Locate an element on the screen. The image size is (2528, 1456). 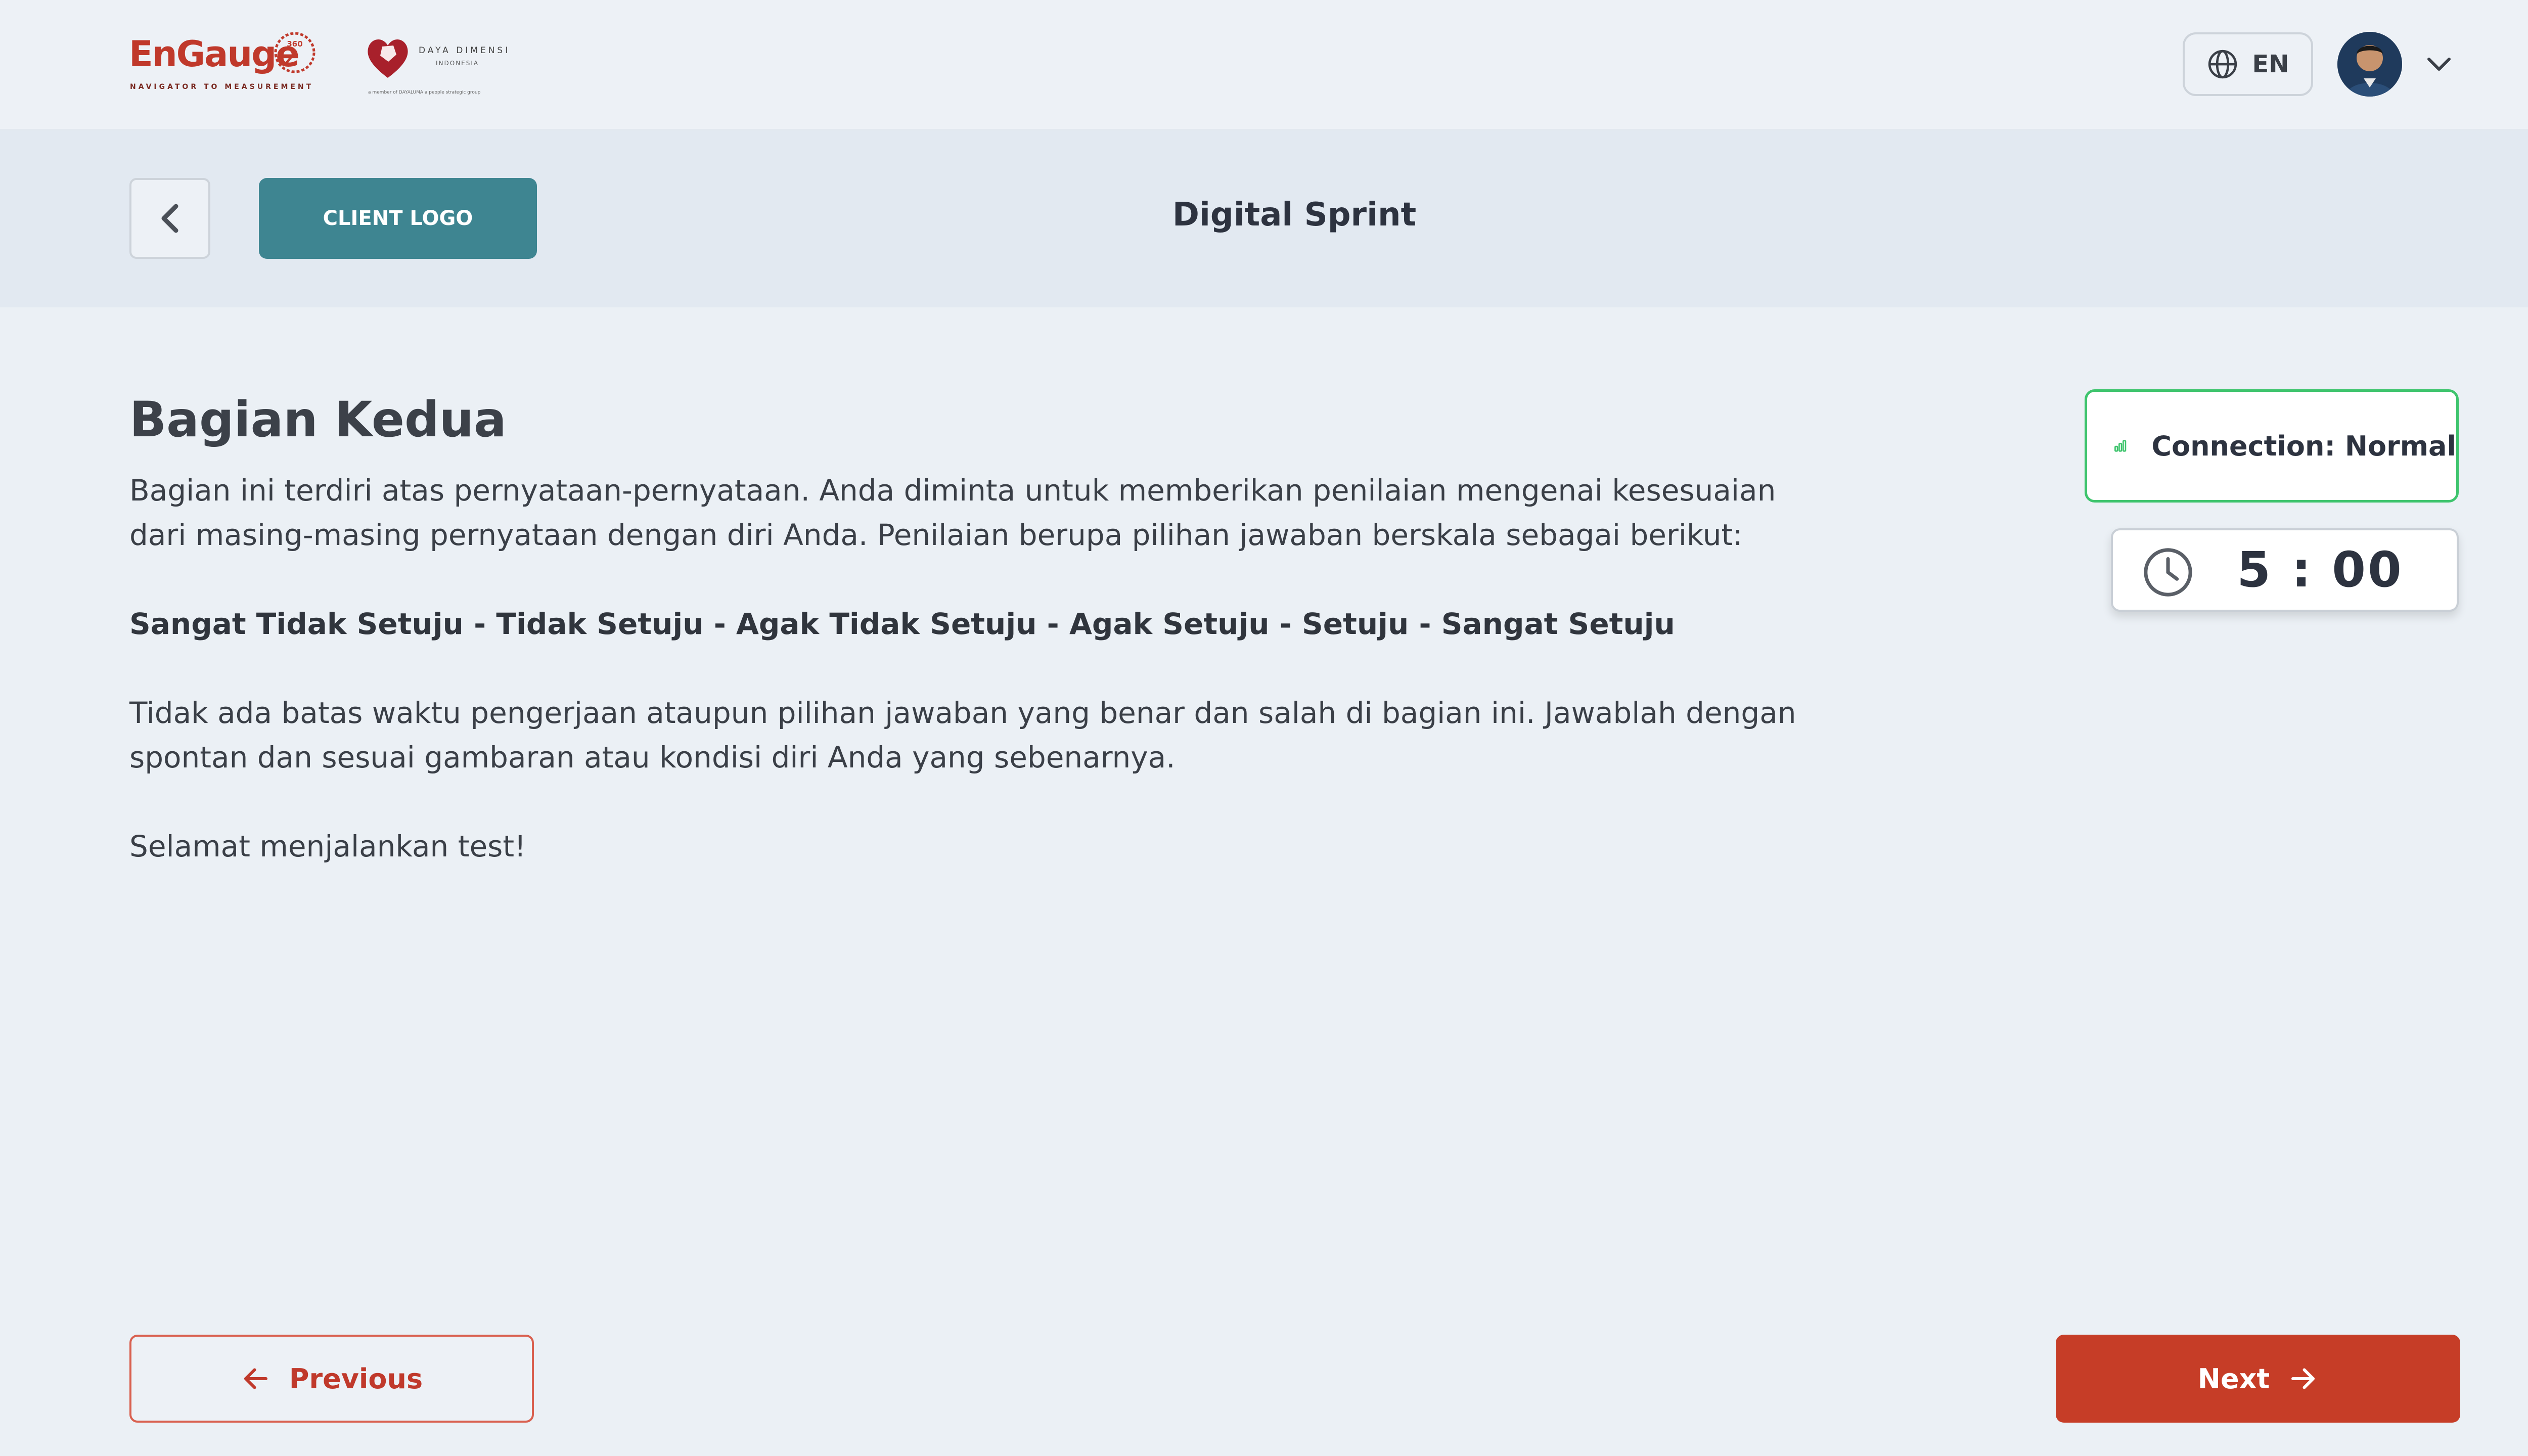
next-button: Next is located at coordinates (2258, 1379).